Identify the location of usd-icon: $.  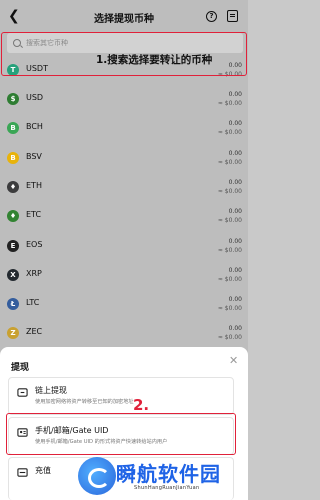
(13, 99).